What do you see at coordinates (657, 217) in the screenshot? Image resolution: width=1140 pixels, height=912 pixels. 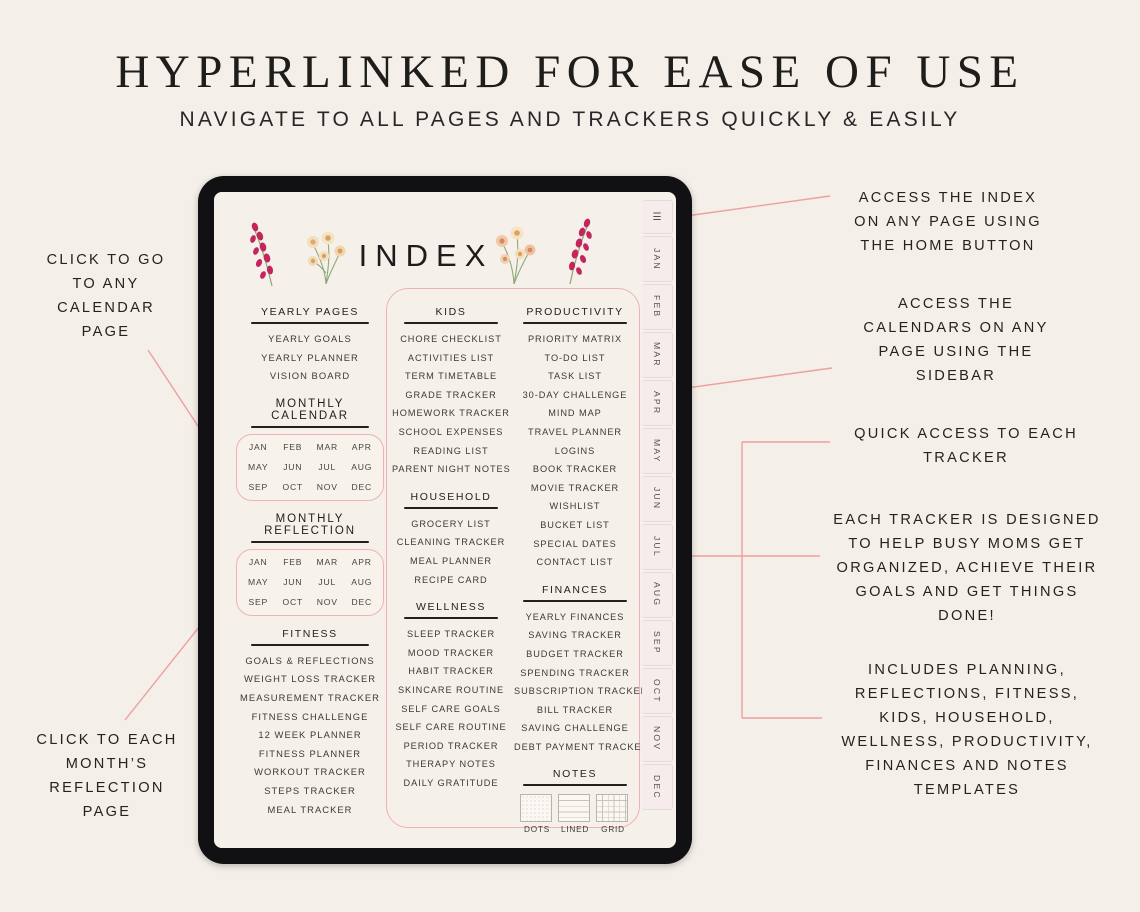 I see `home-button: ☰` at bounding box center [657, 217].